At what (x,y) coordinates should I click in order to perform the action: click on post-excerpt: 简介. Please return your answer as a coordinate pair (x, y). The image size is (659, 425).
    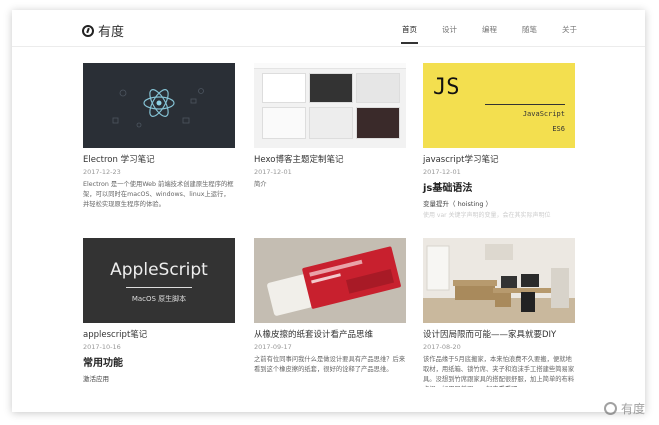
    Looking at the image, I should click on (260, 184).